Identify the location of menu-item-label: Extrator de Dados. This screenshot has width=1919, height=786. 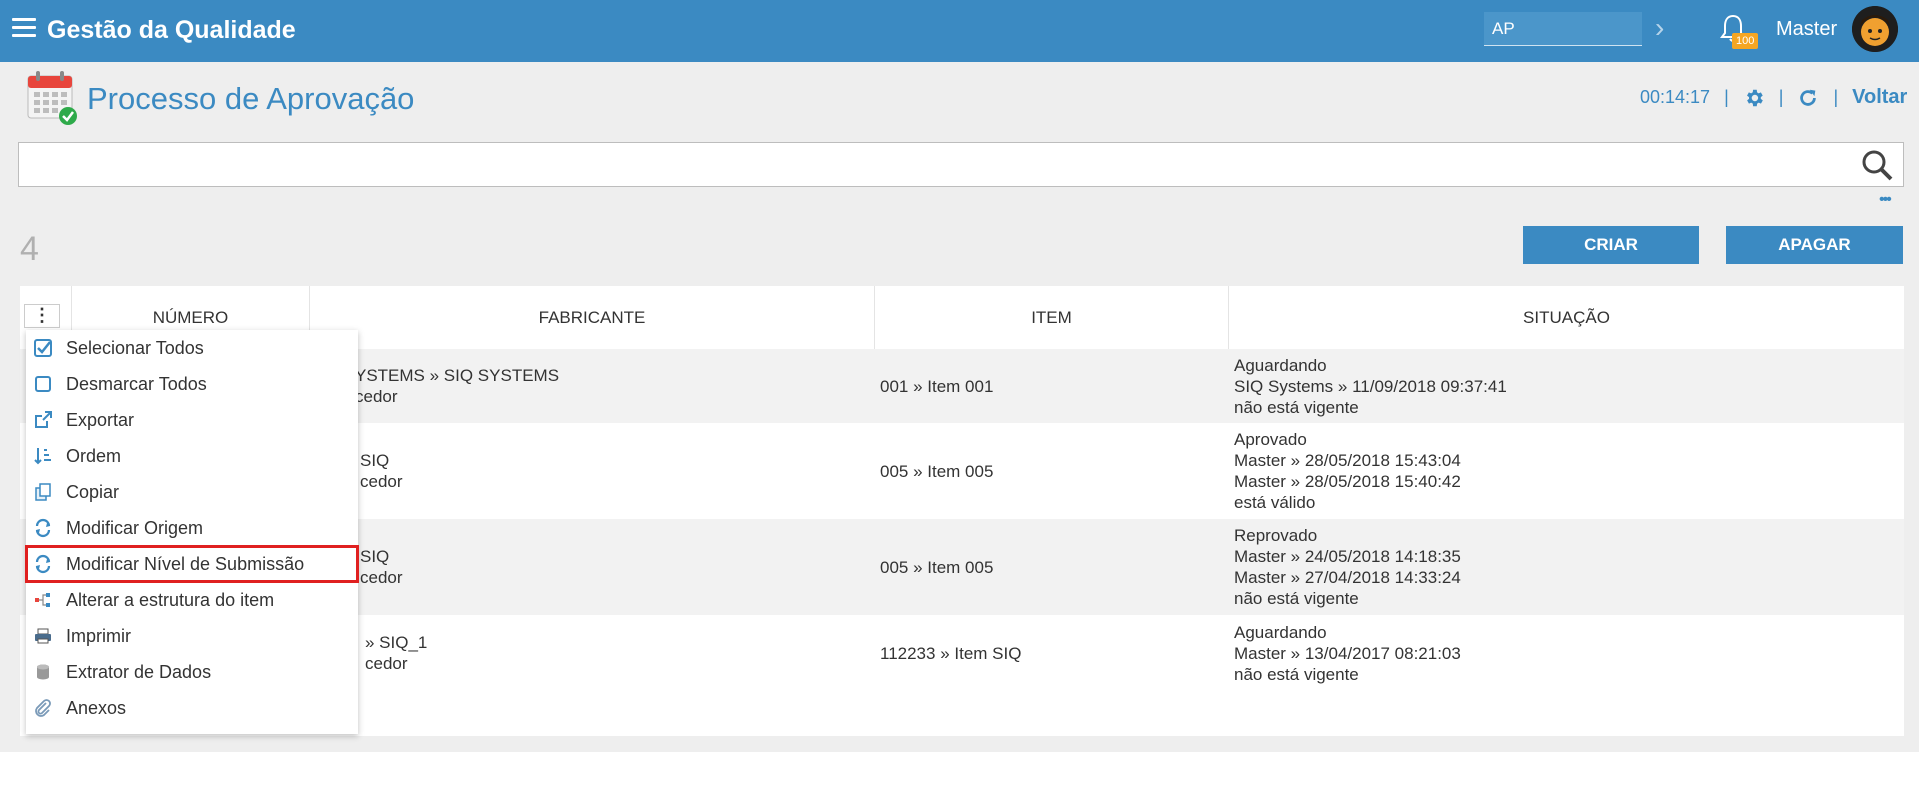
(139, 671).